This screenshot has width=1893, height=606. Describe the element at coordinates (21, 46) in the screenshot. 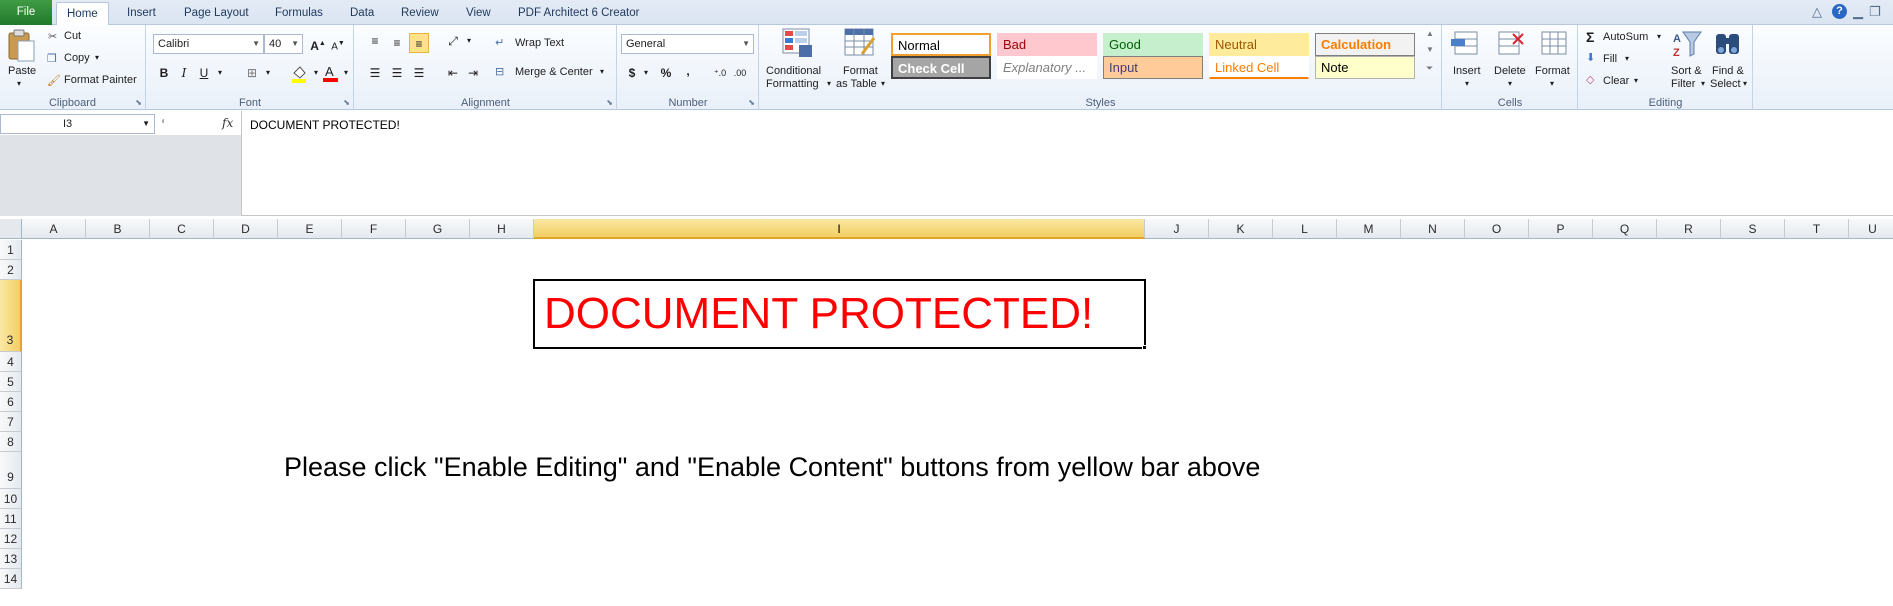

I see `paste-icon` at that location.